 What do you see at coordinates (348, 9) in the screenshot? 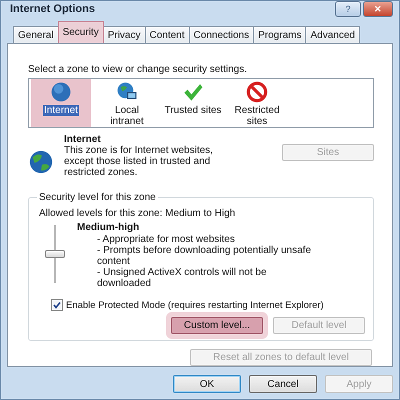
I see `help-button: ?` at bounding box center [348, 9].